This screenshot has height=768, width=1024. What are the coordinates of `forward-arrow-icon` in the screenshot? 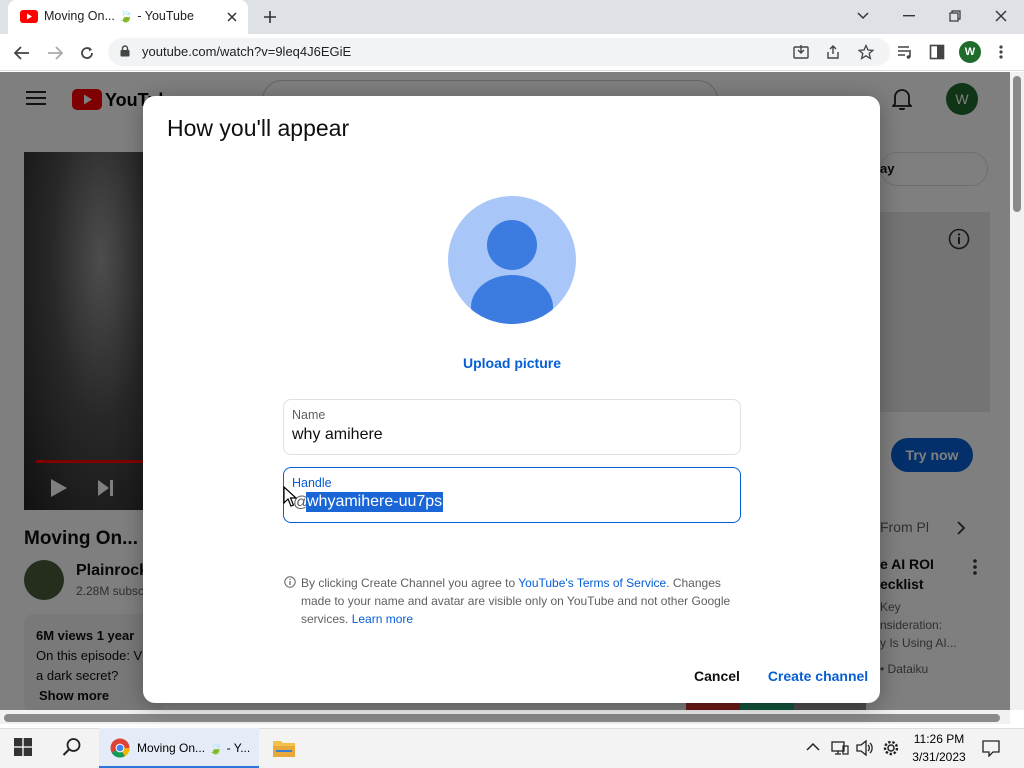 It's located at (55, 53).